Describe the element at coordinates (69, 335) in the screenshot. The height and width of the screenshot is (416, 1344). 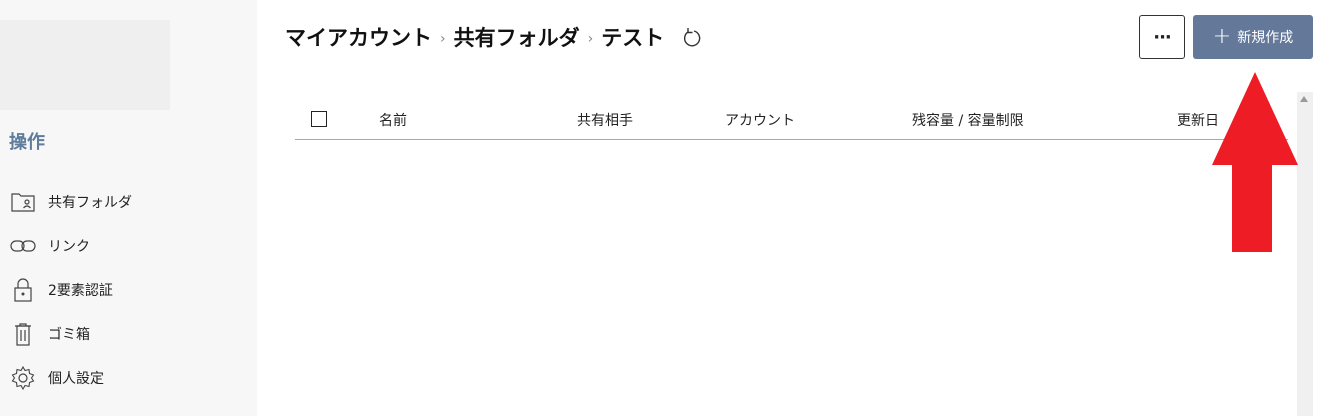
I see `sidebar-item-label: ゴミ箱` at that location.